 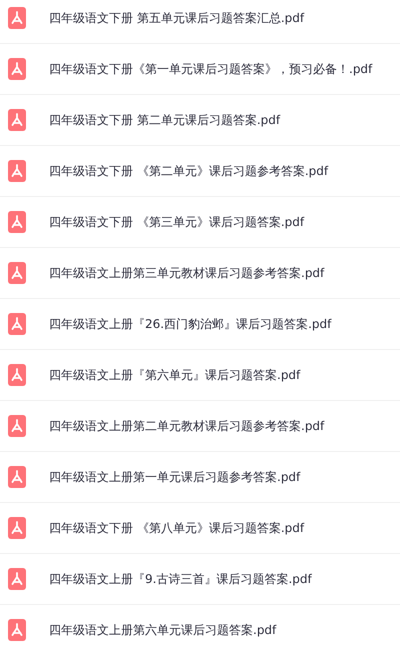 I want to click on file-name: 四年级语文下册 第五单元课后习题答案汇总.pdf, so click(x=176, y=18).